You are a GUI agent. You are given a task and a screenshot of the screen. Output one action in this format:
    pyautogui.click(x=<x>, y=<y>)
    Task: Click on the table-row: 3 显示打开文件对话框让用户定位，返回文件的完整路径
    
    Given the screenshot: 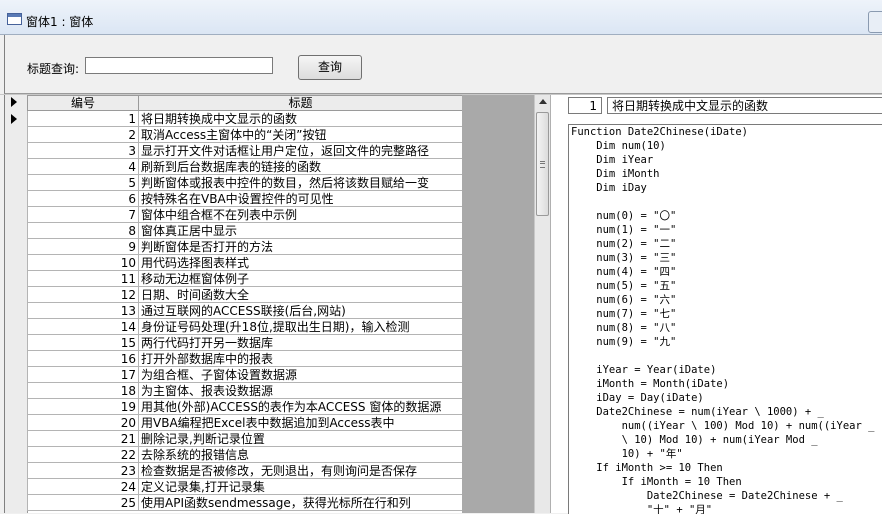 What is the action you would take?
    pyautogui.click(x=245, y=150)
    